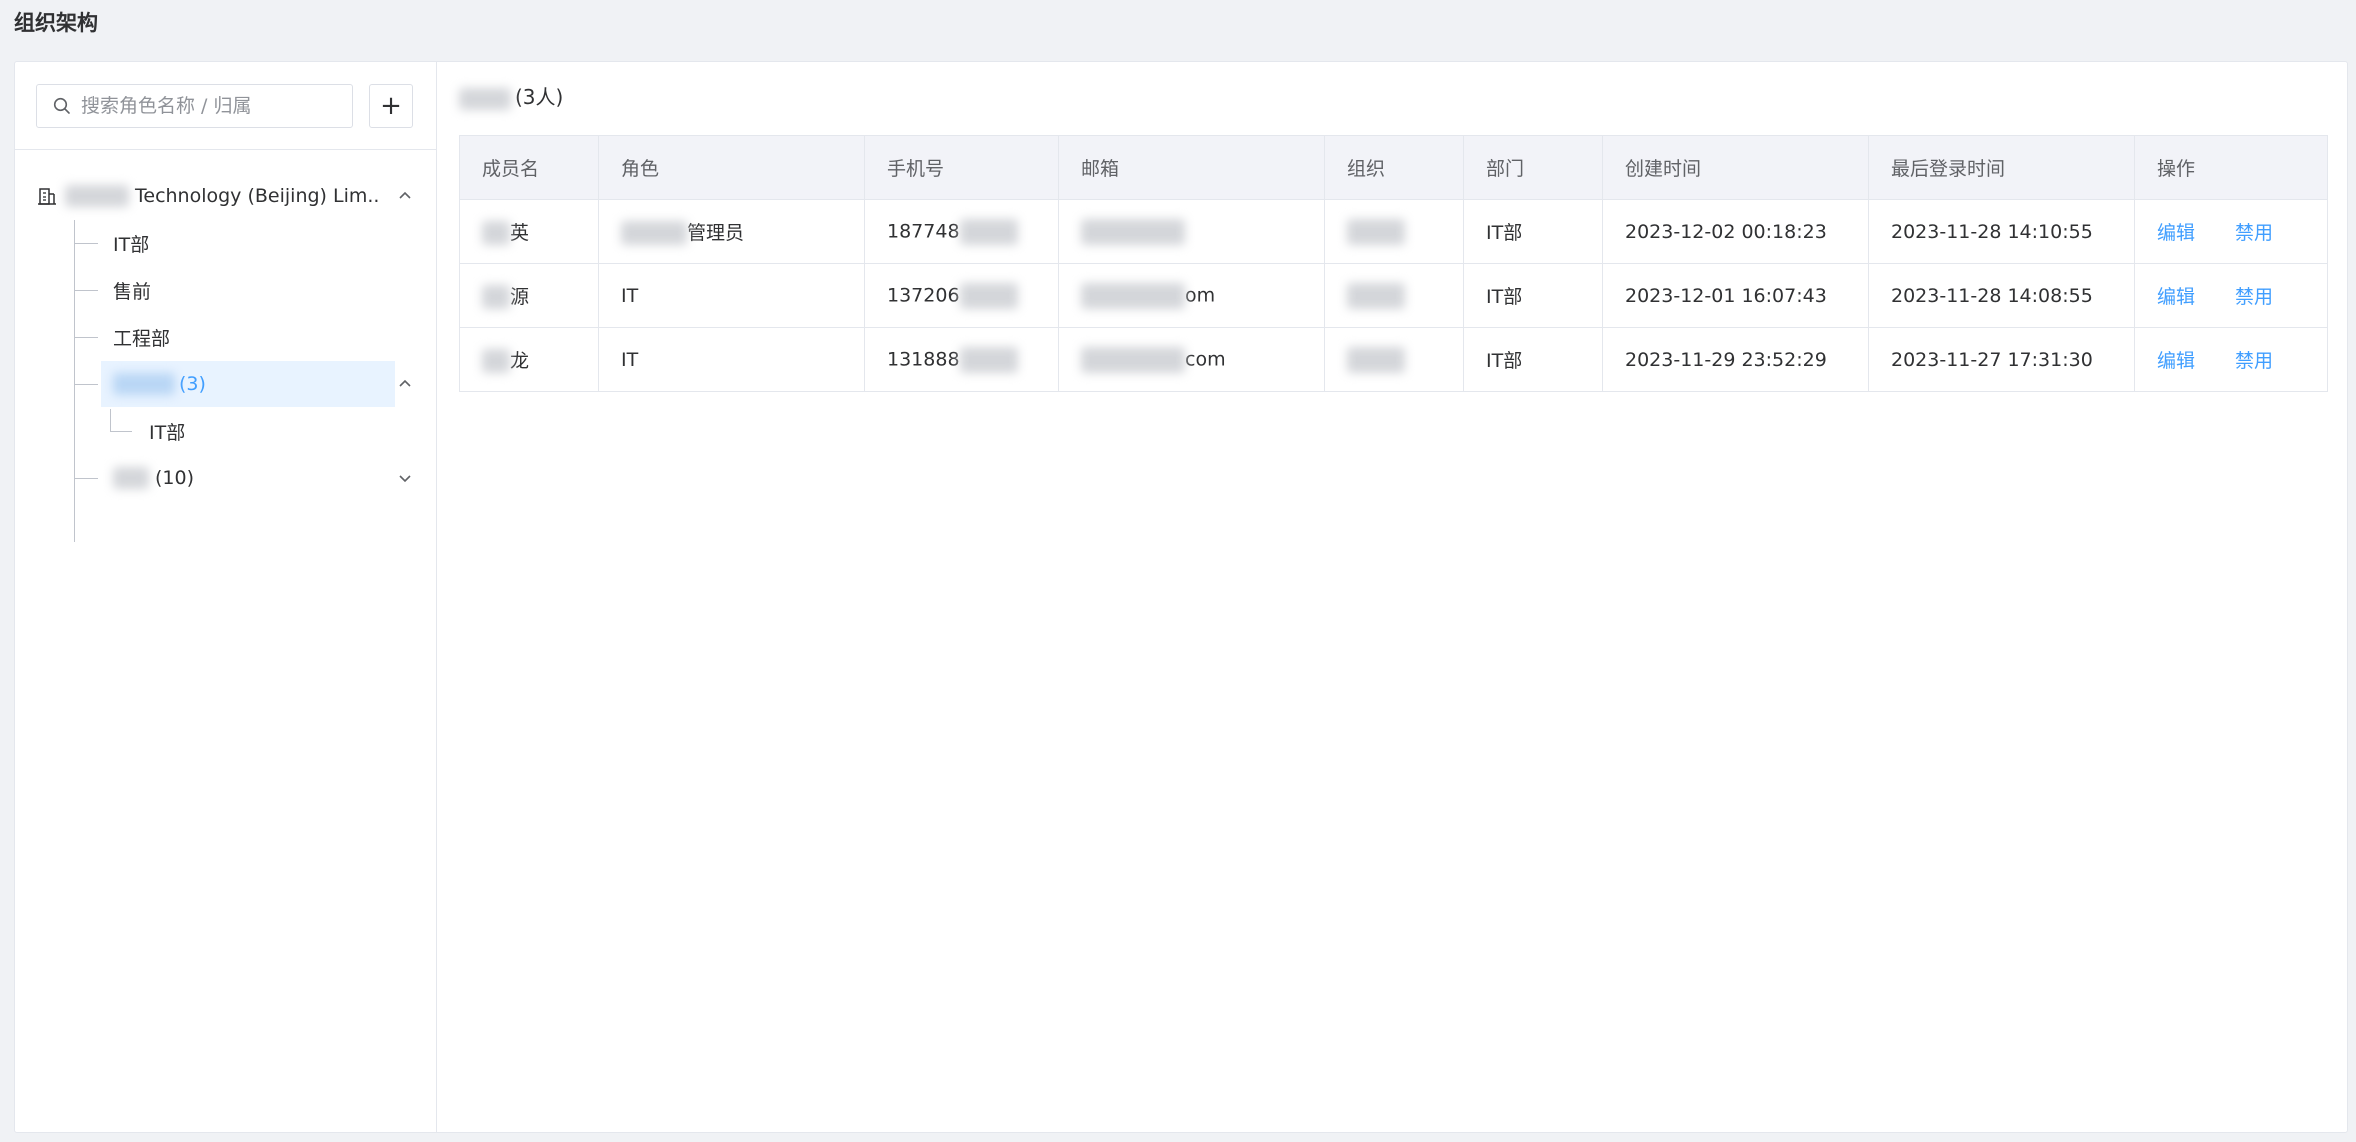 This screenshot has height=1142, width=2356. I want to click on divider, so click(225, 149).